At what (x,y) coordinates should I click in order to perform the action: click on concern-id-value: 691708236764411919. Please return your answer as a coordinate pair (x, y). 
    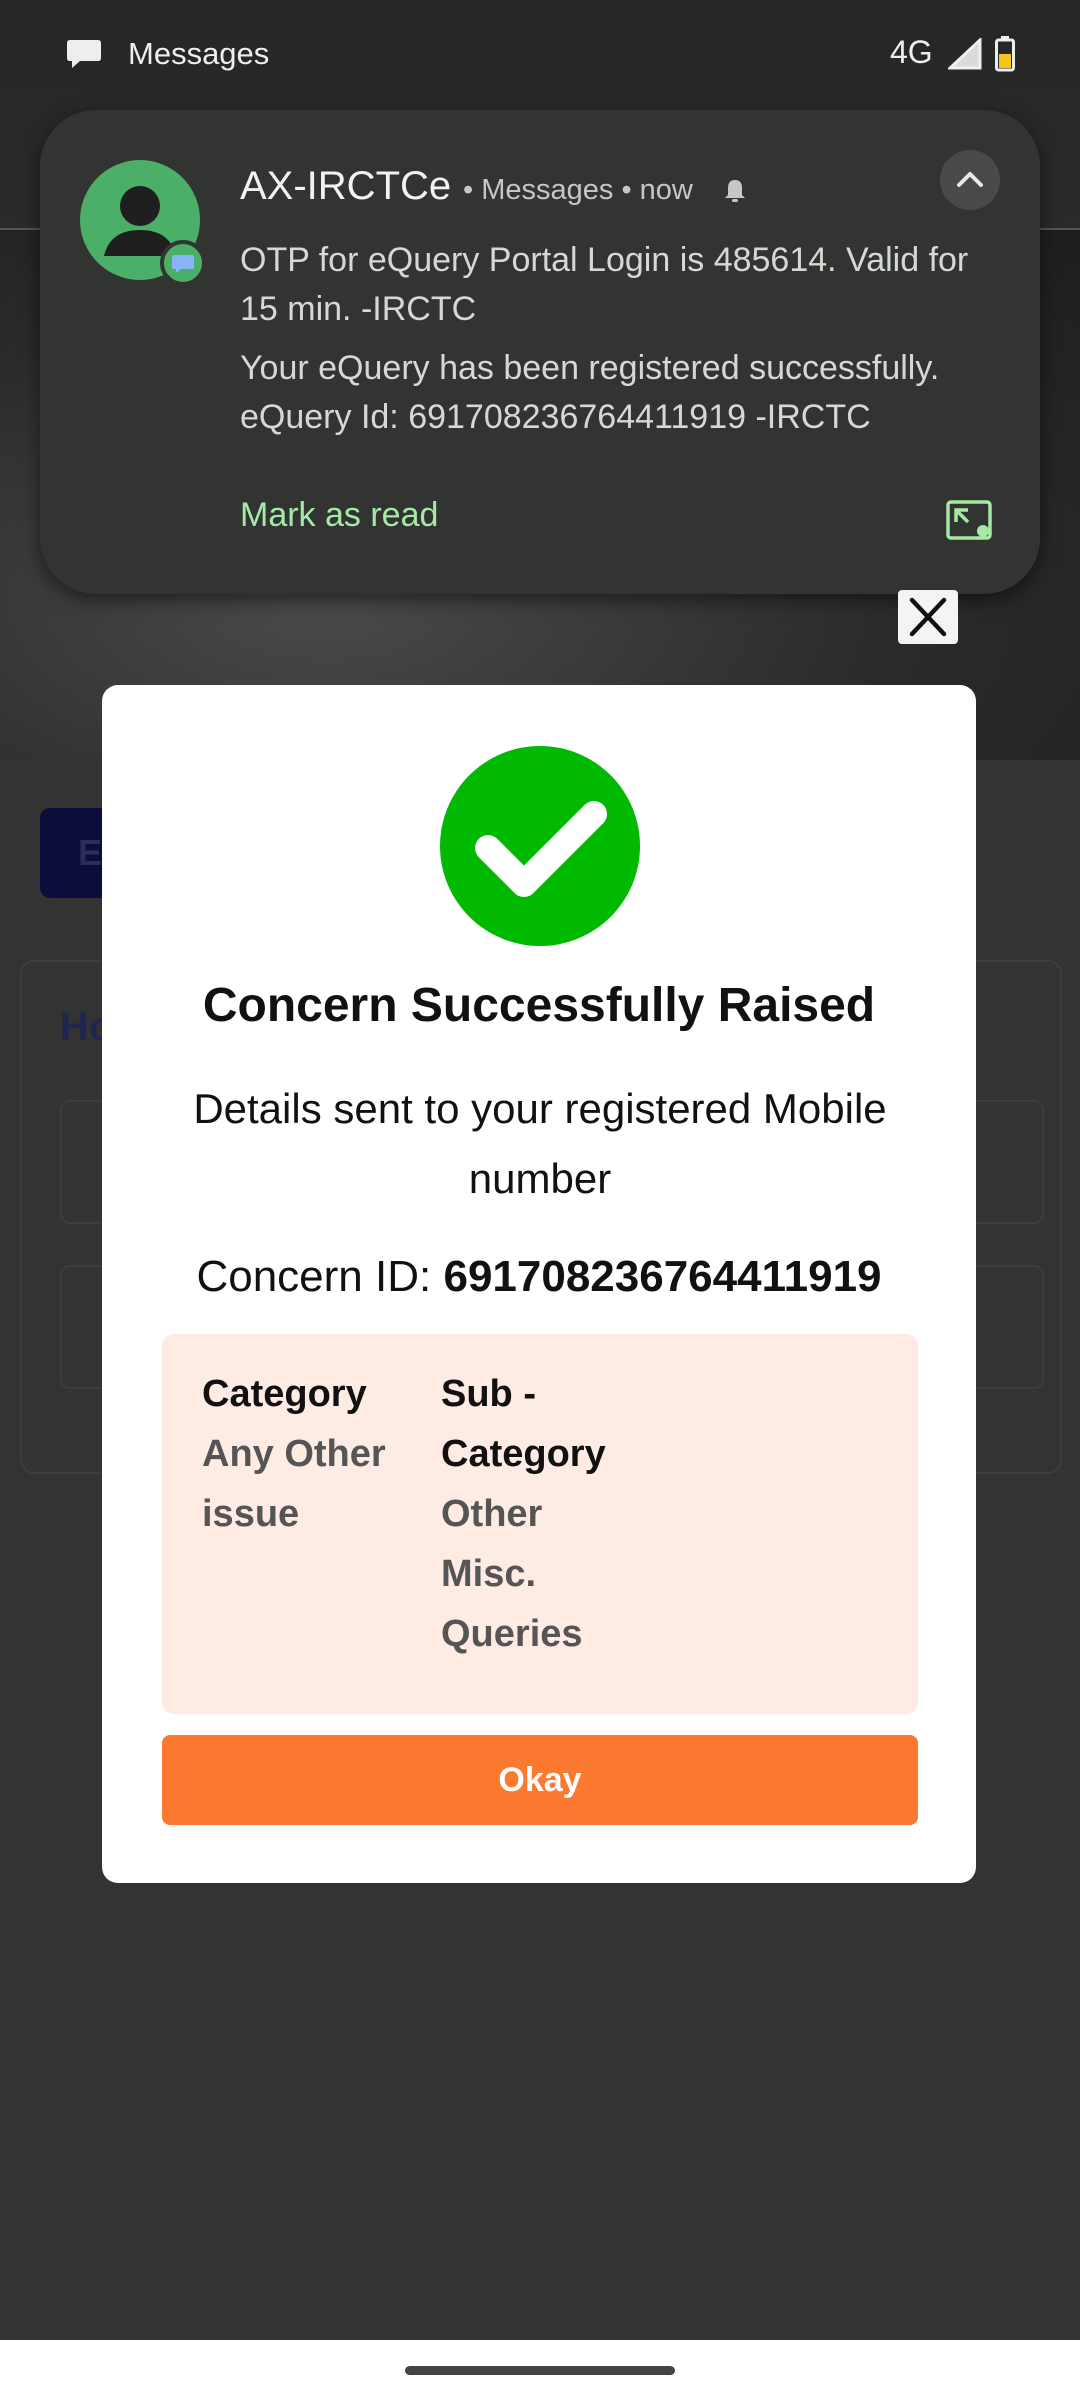
    Looking at the image, I should click on (662, 1276).